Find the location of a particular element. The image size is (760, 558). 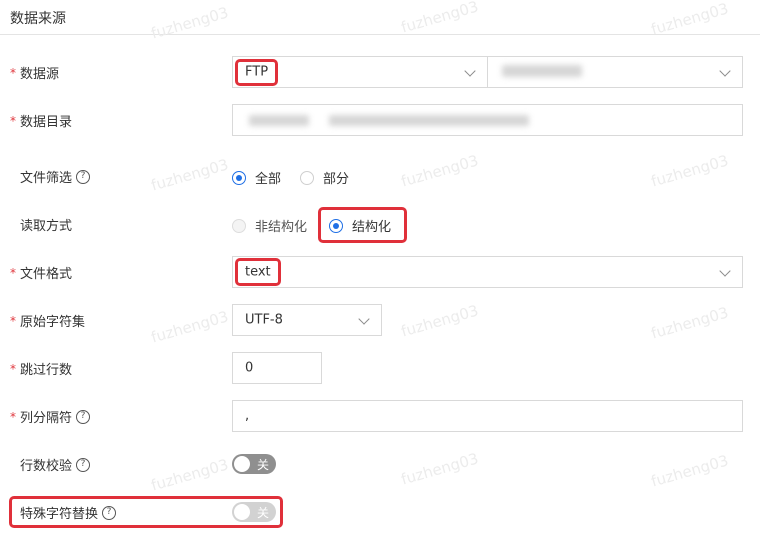

read-mode-label: 读取方式 is located at coordinates (46, 226).